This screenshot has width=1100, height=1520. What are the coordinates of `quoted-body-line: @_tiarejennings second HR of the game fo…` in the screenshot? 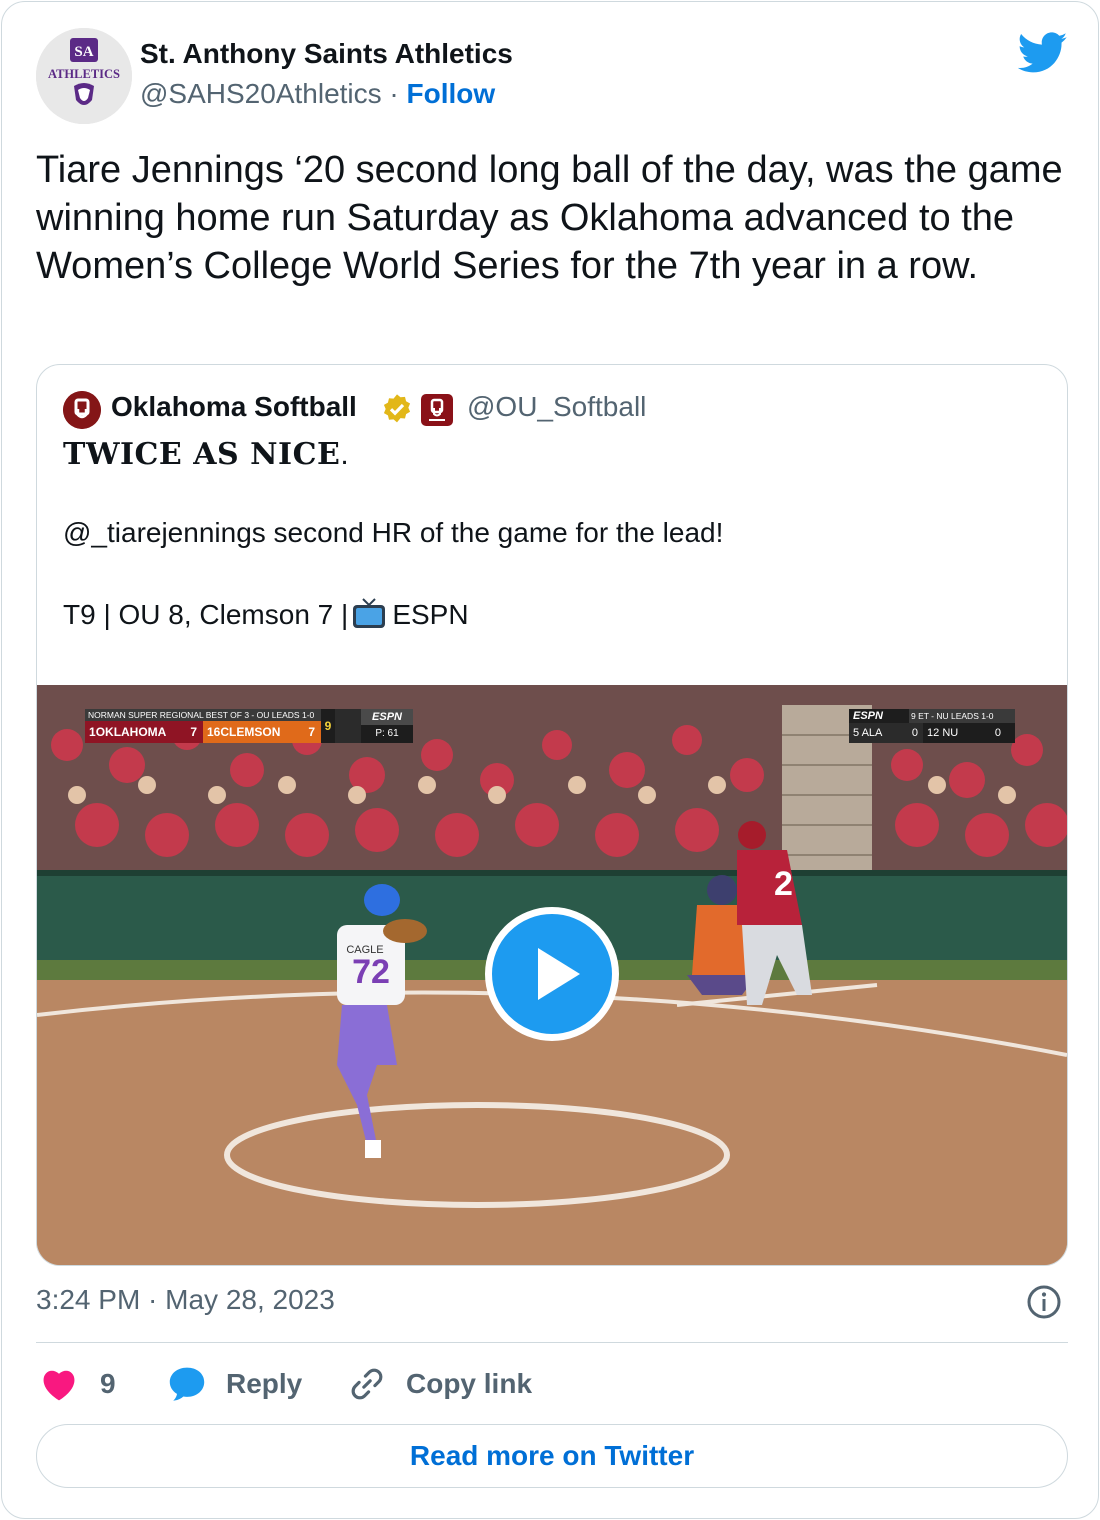 It's located at (393, 532).